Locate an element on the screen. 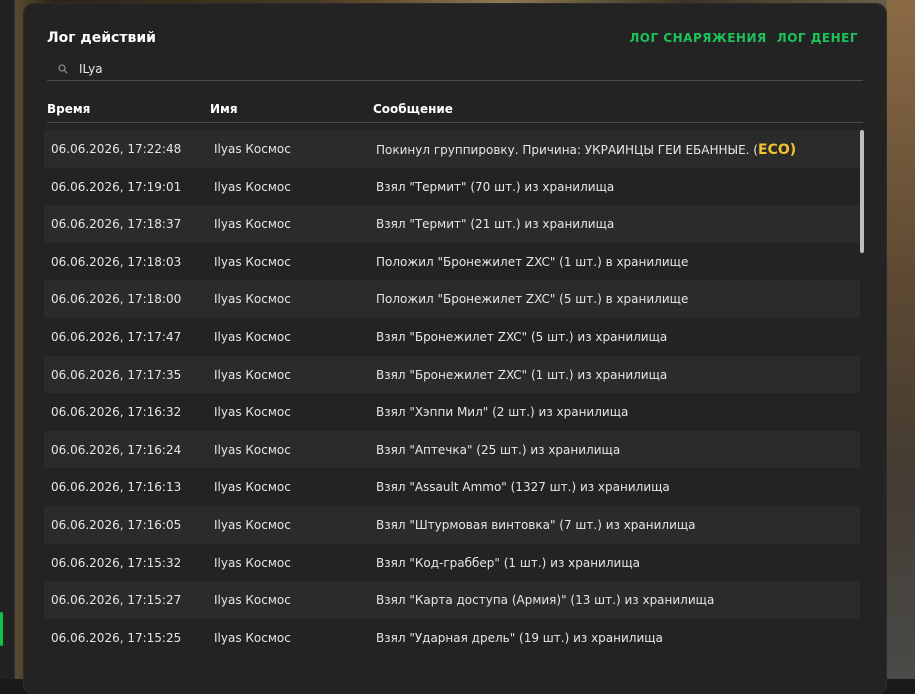  row-time: 06.06.2026, 17:16:13 is located at coordinates (116, 487).